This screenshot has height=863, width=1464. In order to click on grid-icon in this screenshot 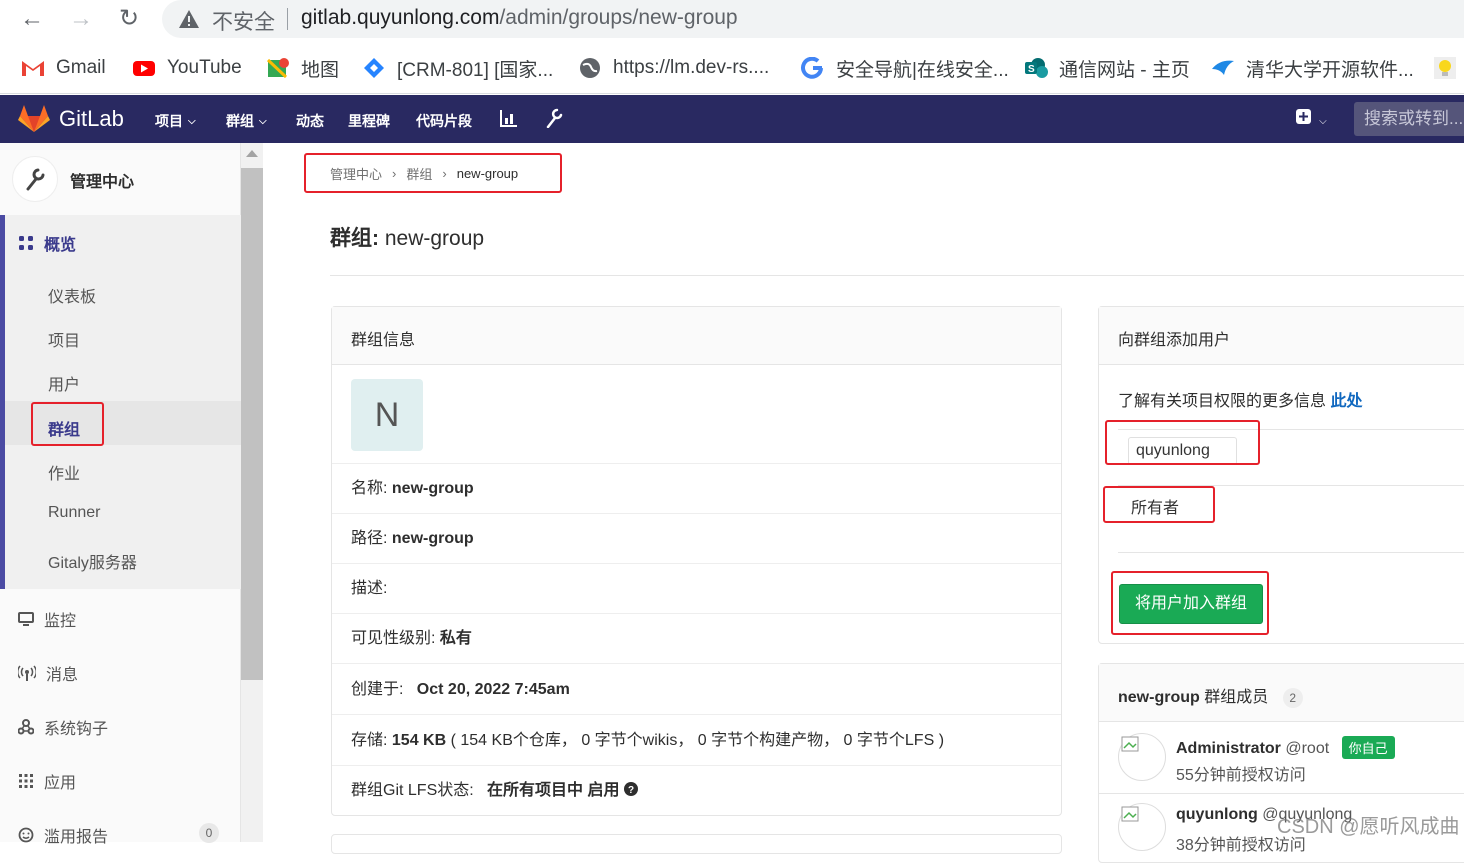, I will do `click(26, 243)`.